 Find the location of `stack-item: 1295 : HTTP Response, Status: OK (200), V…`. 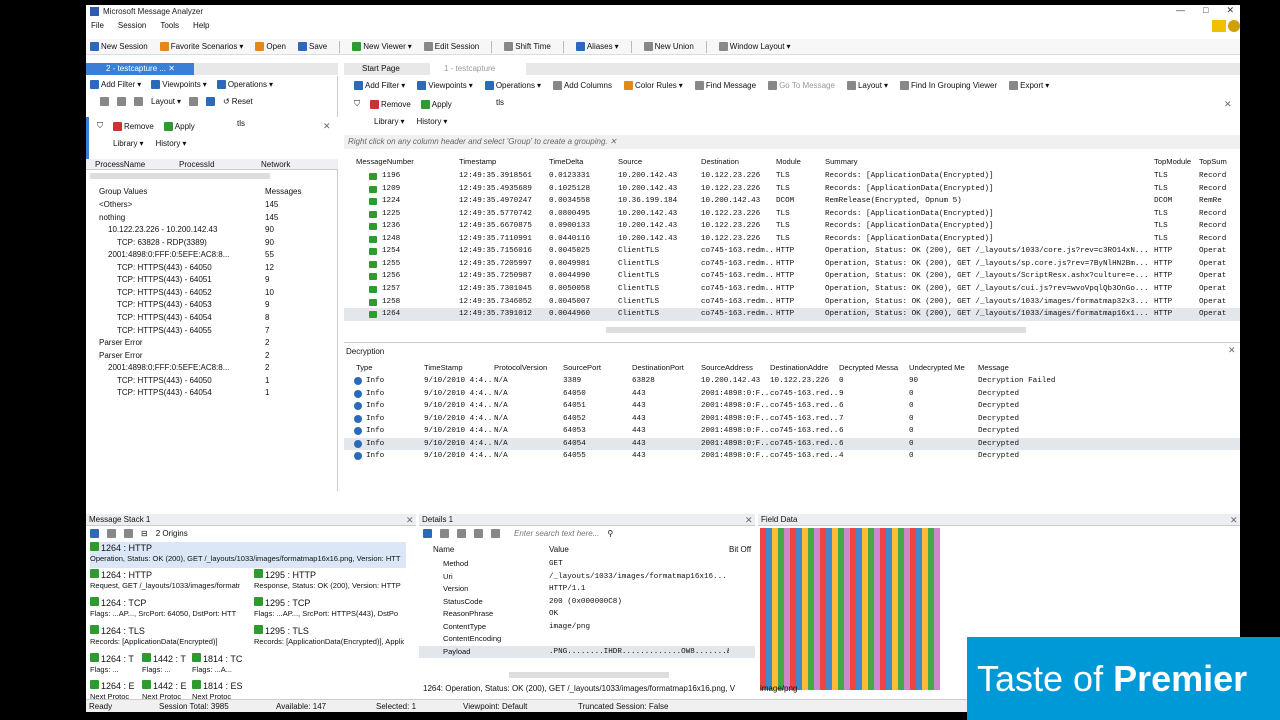

stack-item: 1295 : HTTP Response, Status: OK (200), V… is located at coordinates (329, 582).